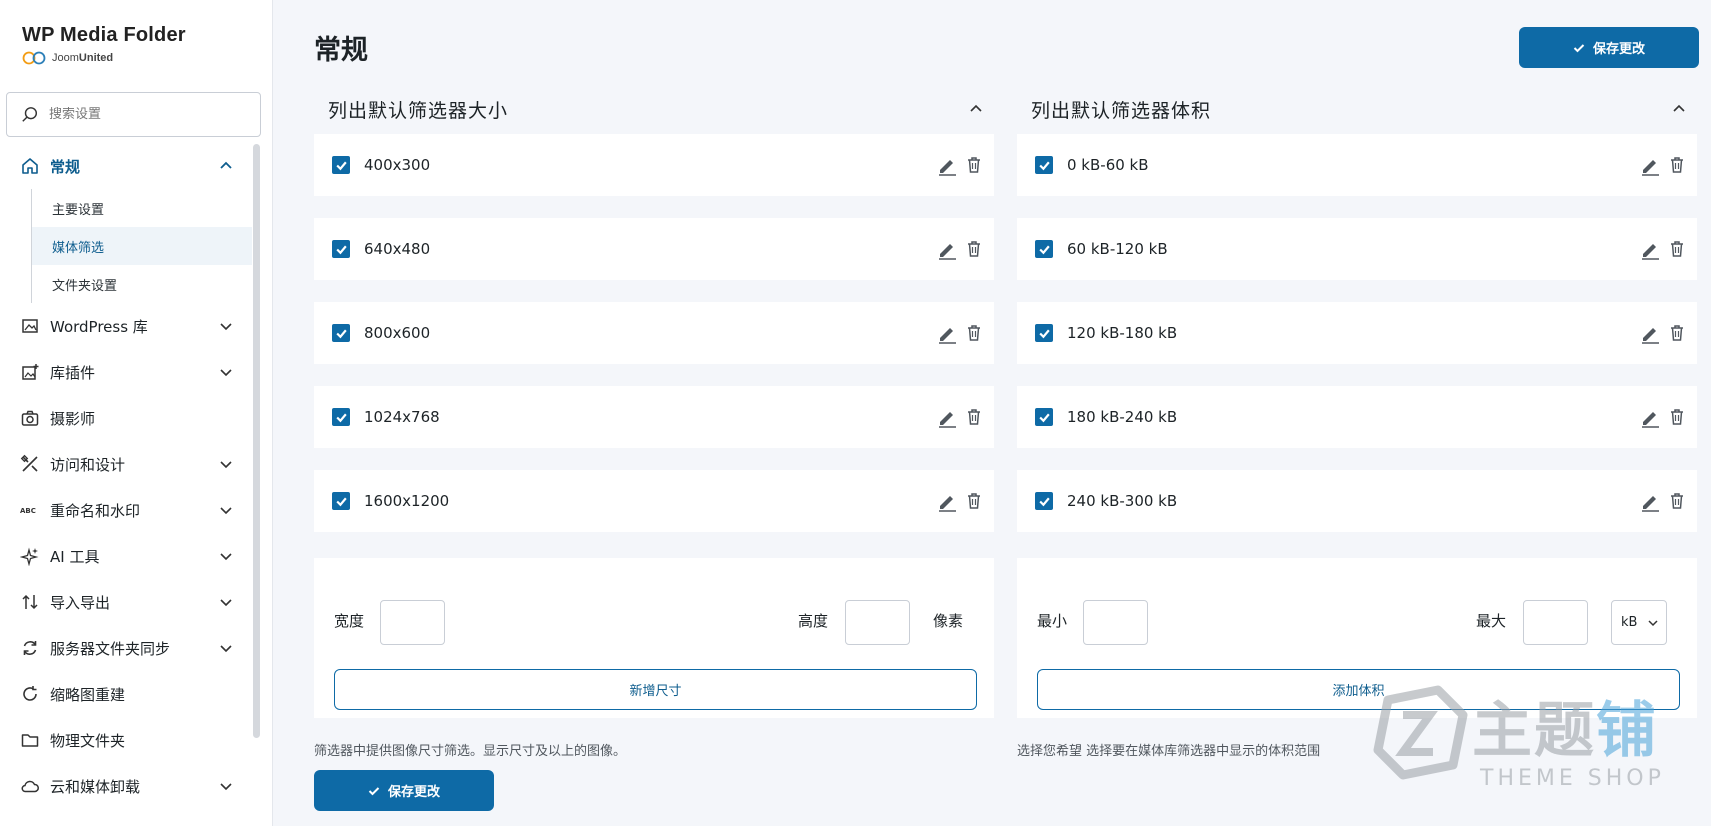  I want to click on list-item: 180 kB-240 kB, so click(1357, 428).